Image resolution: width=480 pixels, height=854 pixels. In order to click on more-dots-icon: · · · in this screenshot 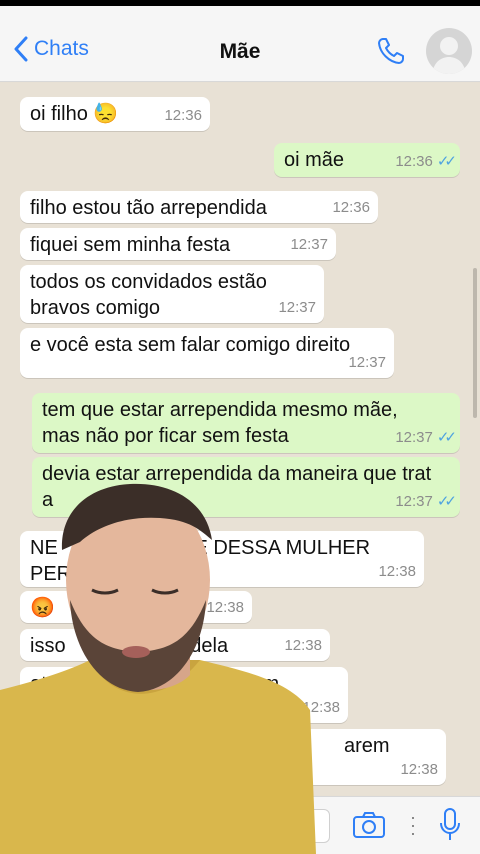, I will do `click(413, 825)`.